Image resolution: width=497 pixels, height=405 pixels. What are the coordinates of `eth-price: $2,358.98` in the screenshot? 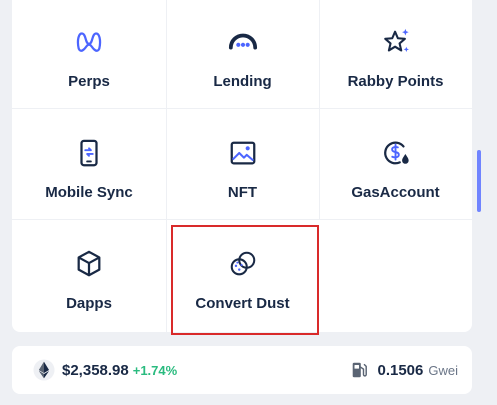 It's located at (95, 370).